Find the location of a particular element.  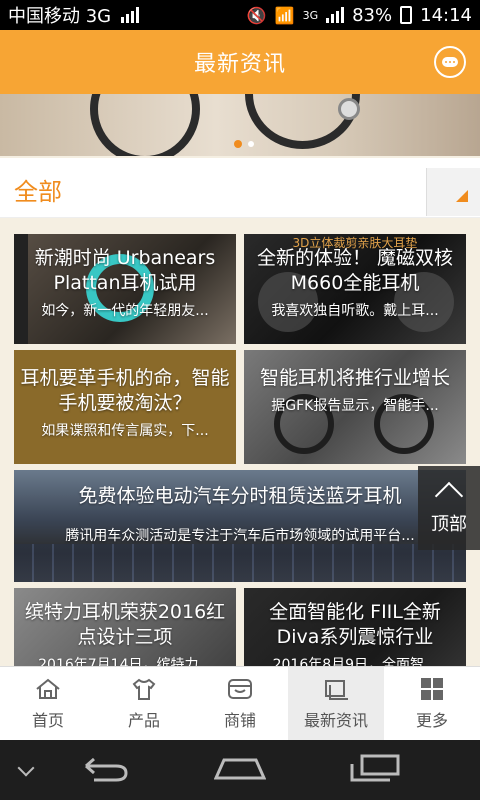

network-type: 3G is located at coordinates (310, 15).